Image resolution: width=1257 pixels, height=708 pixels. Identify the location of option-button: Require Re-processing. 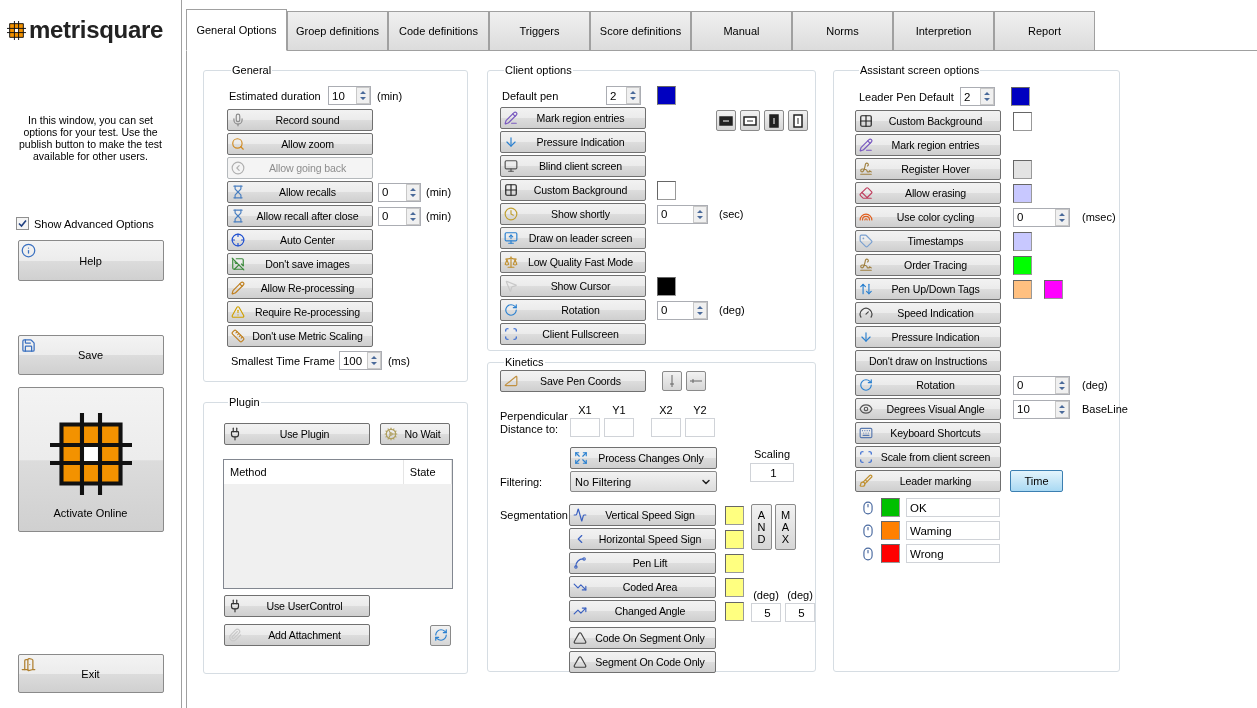
(300, 312).